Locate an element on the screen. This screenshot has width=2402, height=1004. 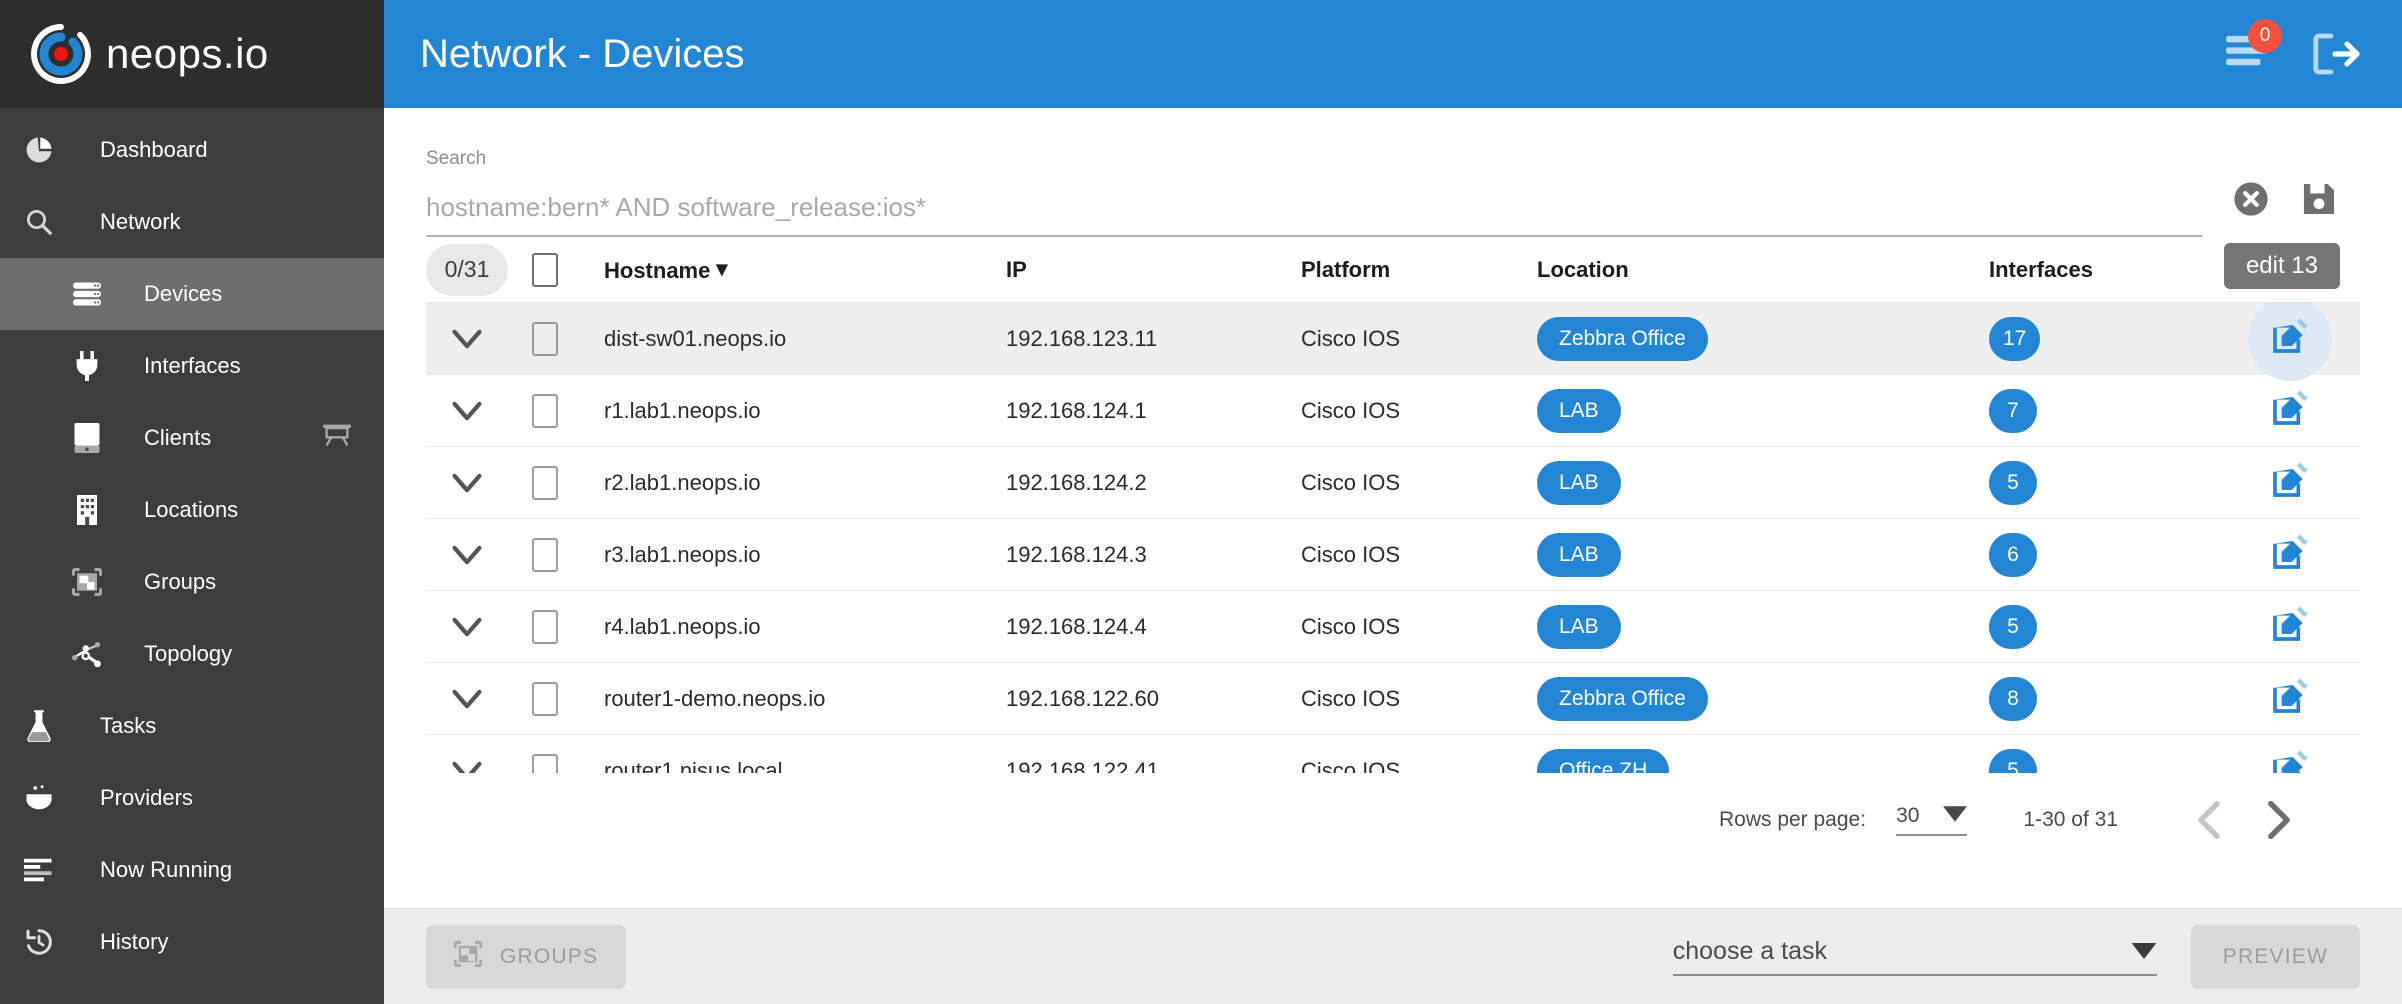
edit-row-button is located at coordinates (2290, 751).